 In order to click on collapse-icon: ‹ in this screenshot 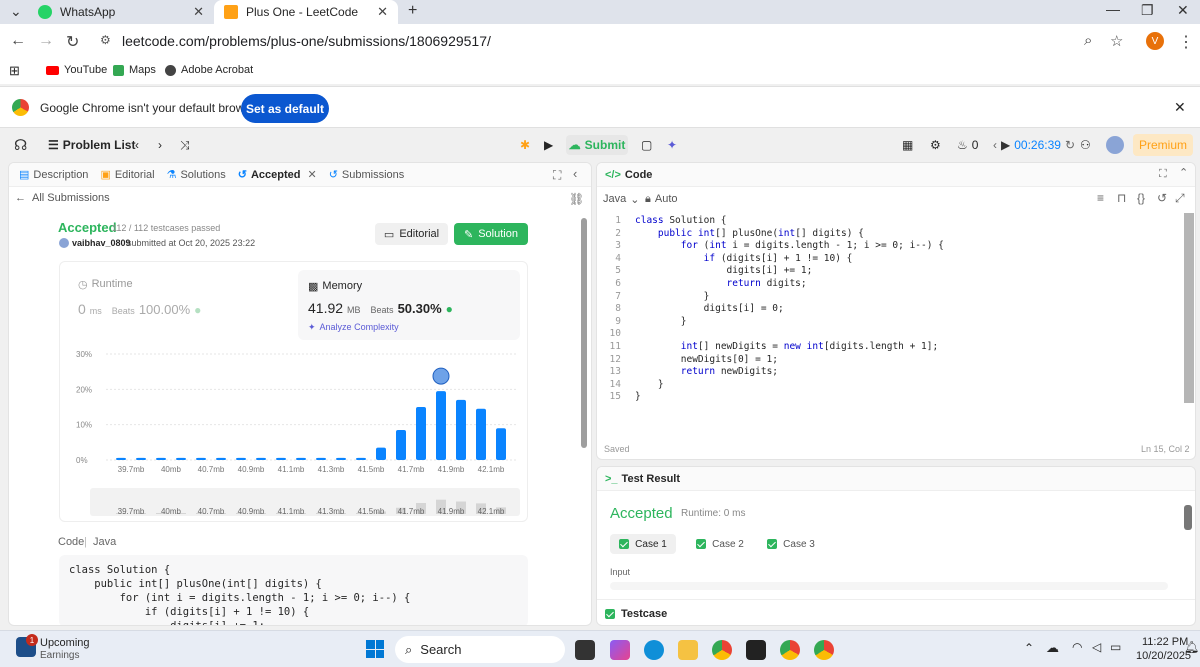, I will do `click(575, 173)`.